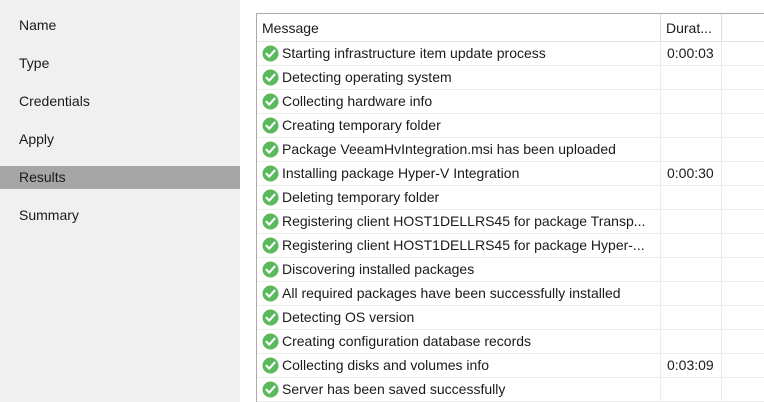 The image size is (764, 402). Describe the element at coordinates (394, 389) in the screenshot. I see `result-message: Server has been saved successfully` at that location.